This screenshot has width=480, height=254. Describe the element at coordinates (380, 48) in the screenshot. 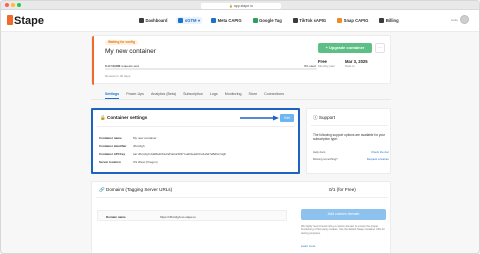

I see `more-options-button: ···` at that location.